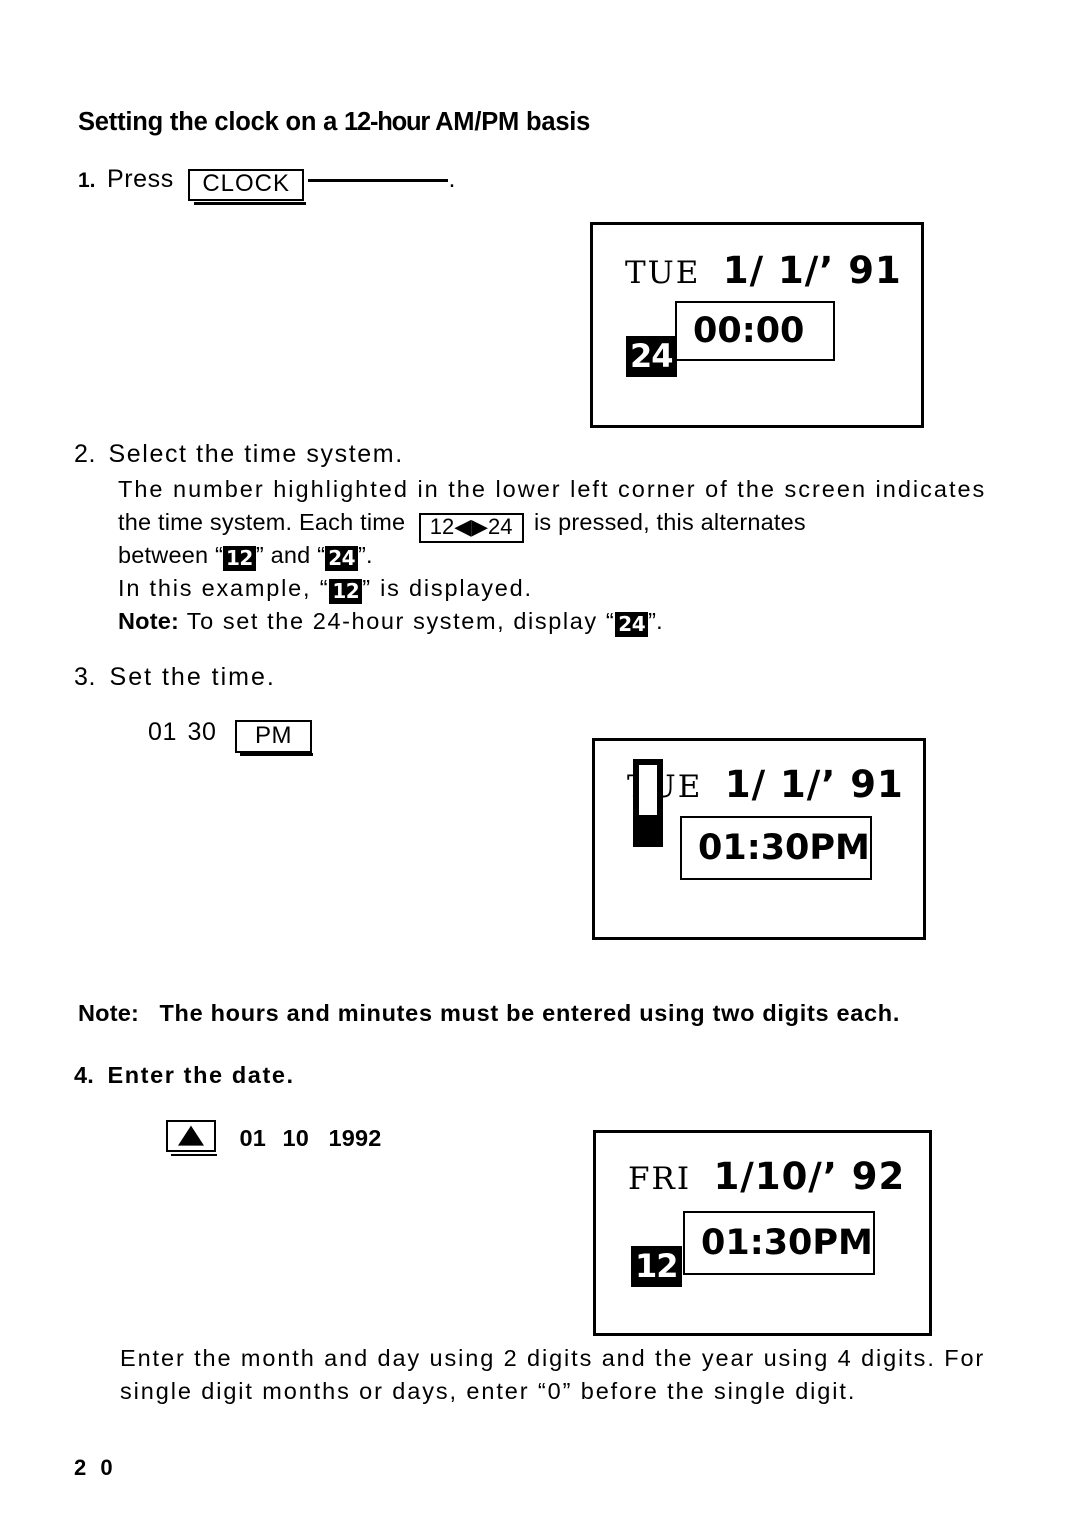 The image size is (1080, 1523). What do you see at coordinates (192, 677) in the screenshot?
I see `step-3-title: Set the time.` at bounding box center [192, 677].